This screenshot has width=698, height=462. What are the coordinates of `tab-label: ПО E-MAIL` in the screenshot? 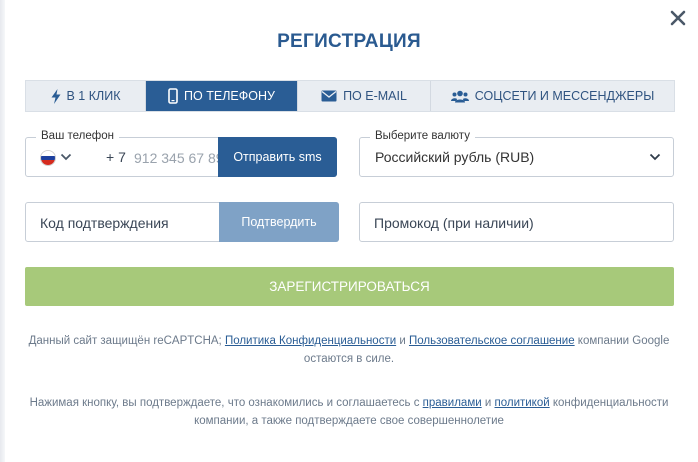 It's located at (375, 96).